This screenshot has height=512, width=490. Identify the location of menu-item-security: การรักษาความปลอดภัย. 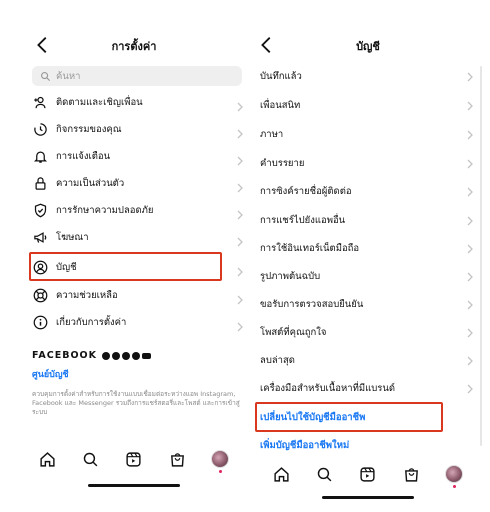
(138, 210).